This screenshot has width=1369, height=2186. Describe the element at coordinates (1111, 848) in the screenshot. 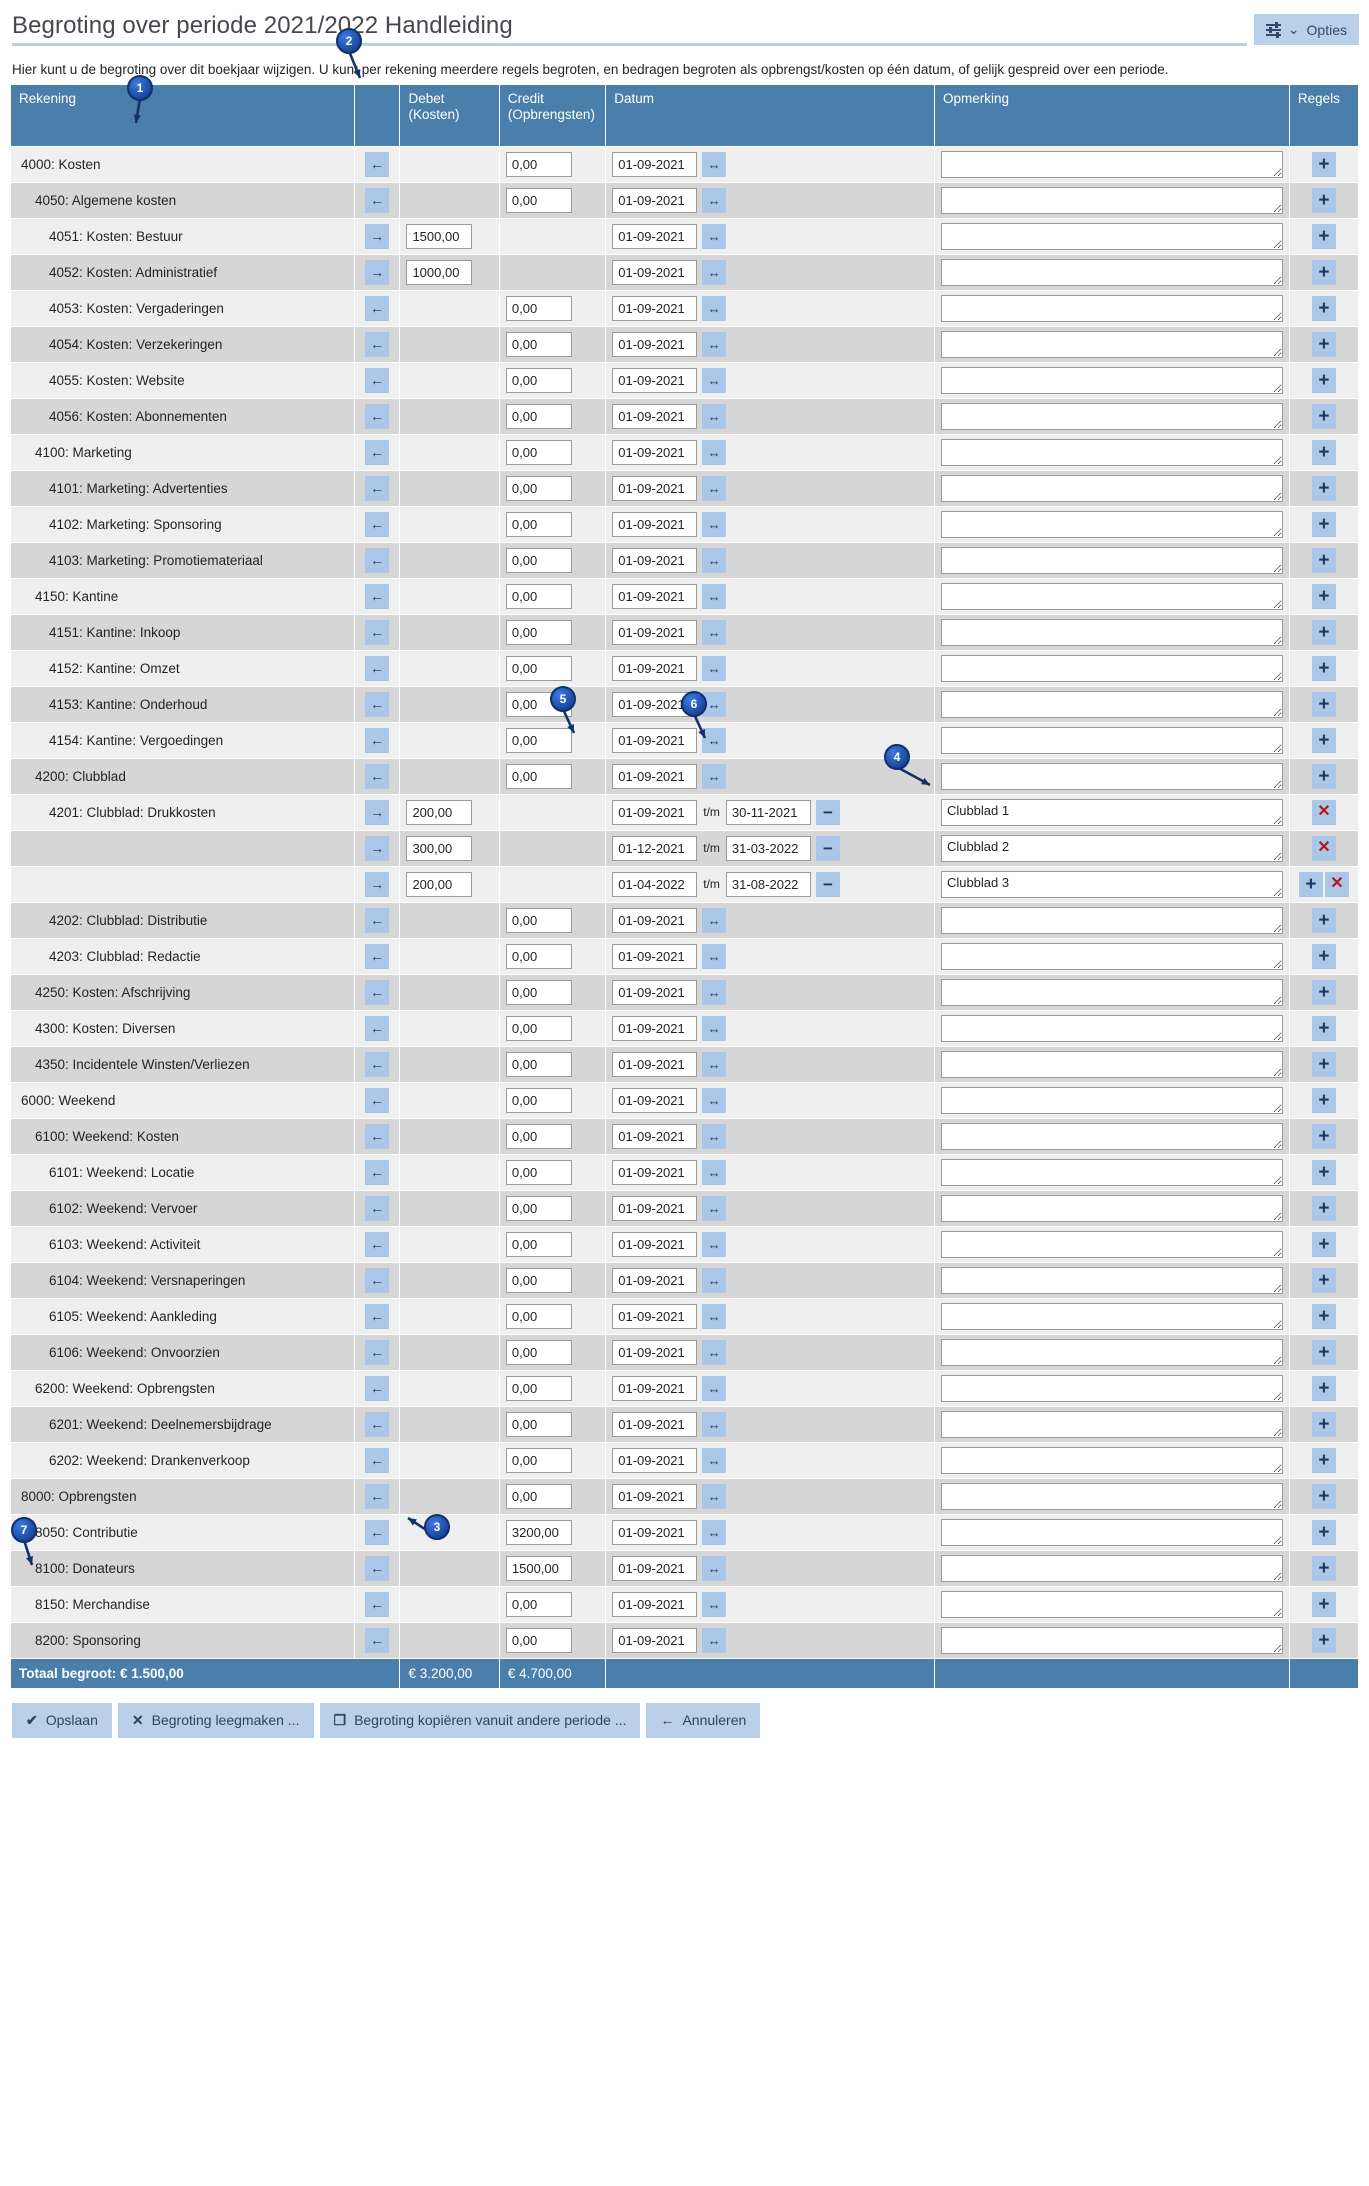

I see `remark-input: Clubblad 2` at that location.